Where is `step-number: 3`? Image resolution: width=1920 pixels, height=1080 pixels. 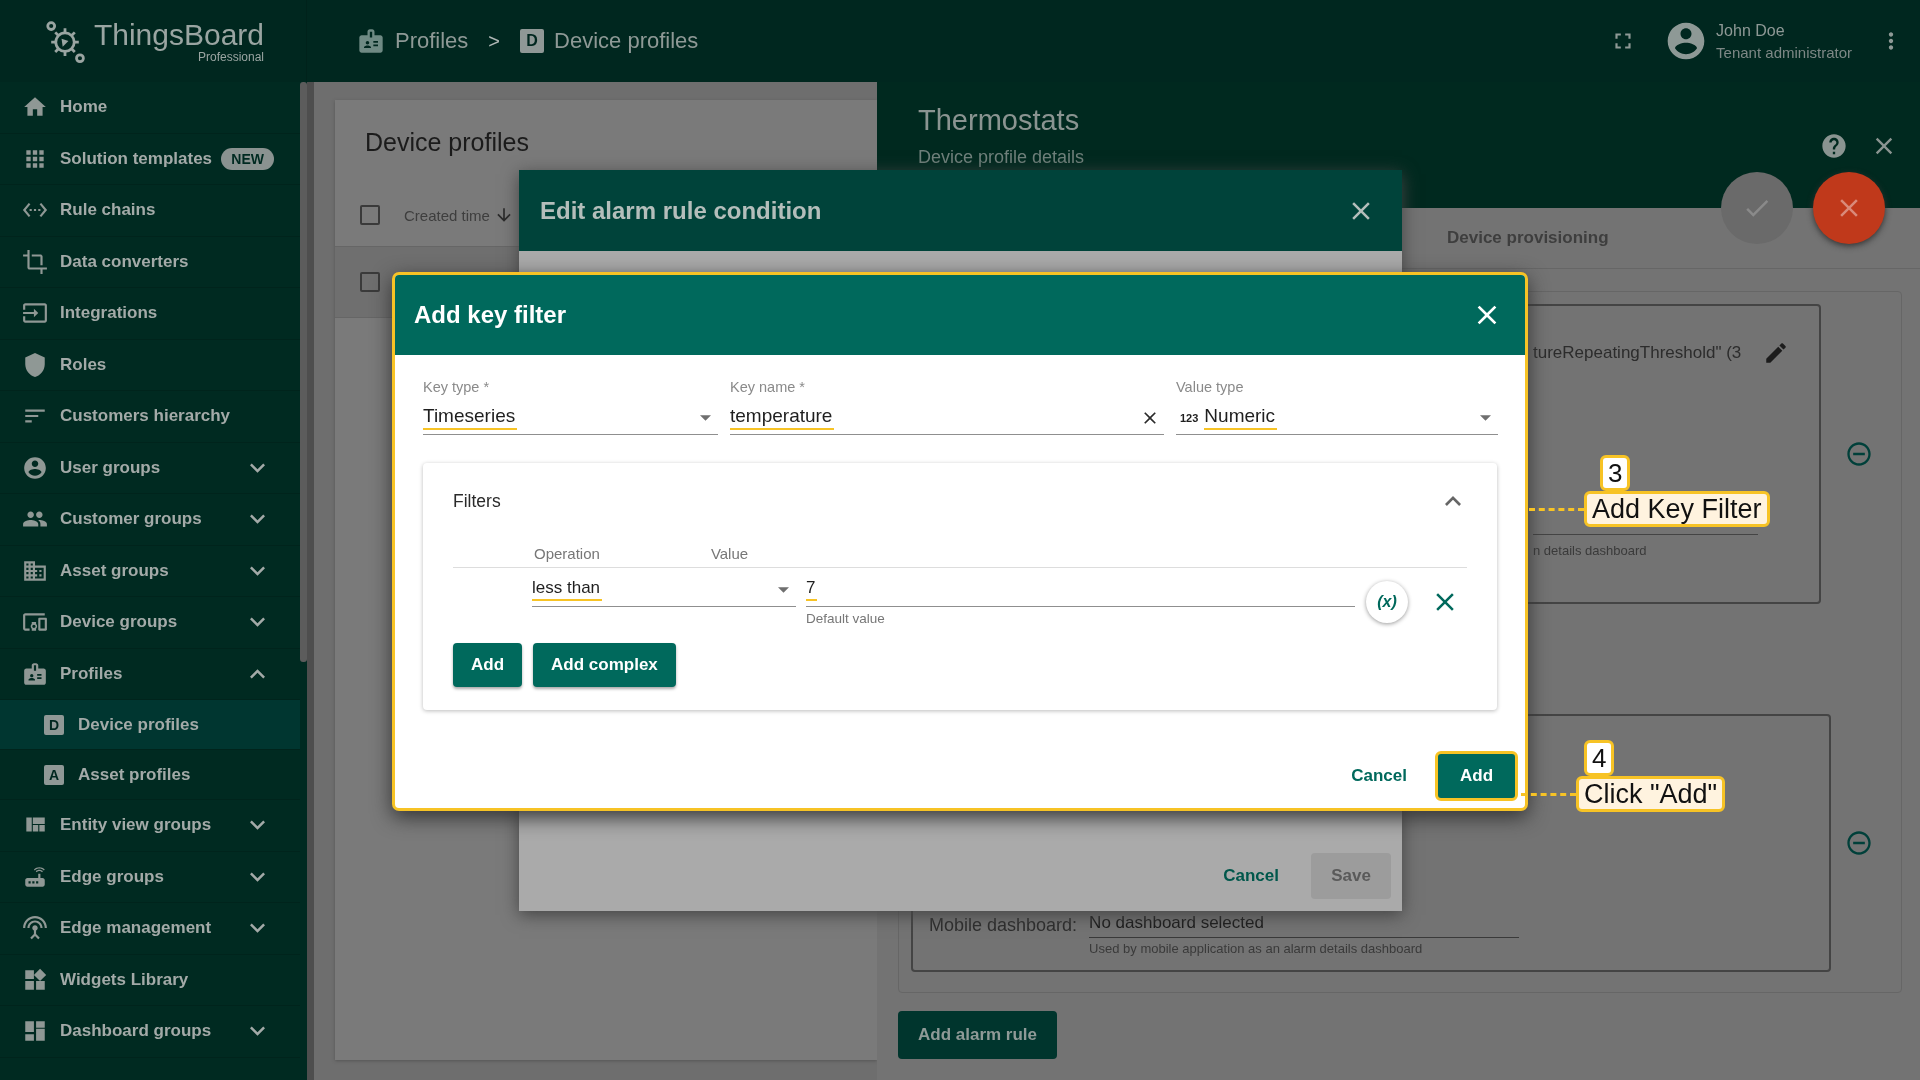 step-number: 3 is located at coordinates (1615, 473).